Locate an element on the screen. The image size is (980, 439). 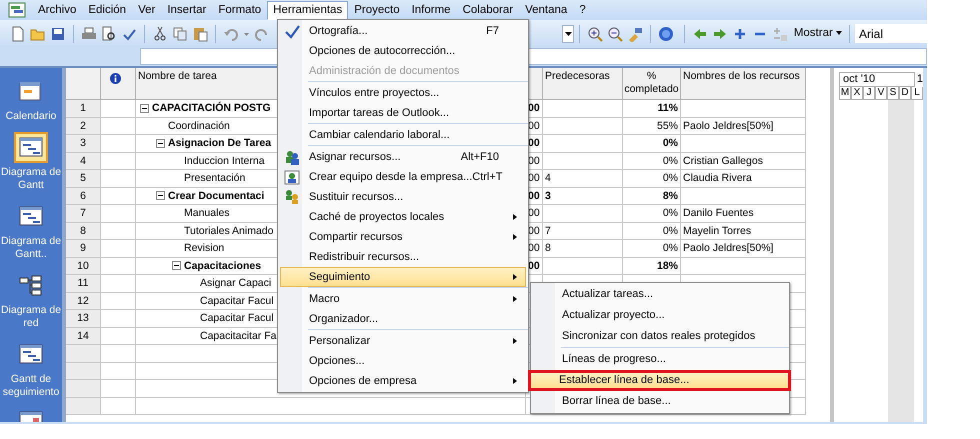
menu-option: Caché de proyectos locales is located at coordinates (403, 217).